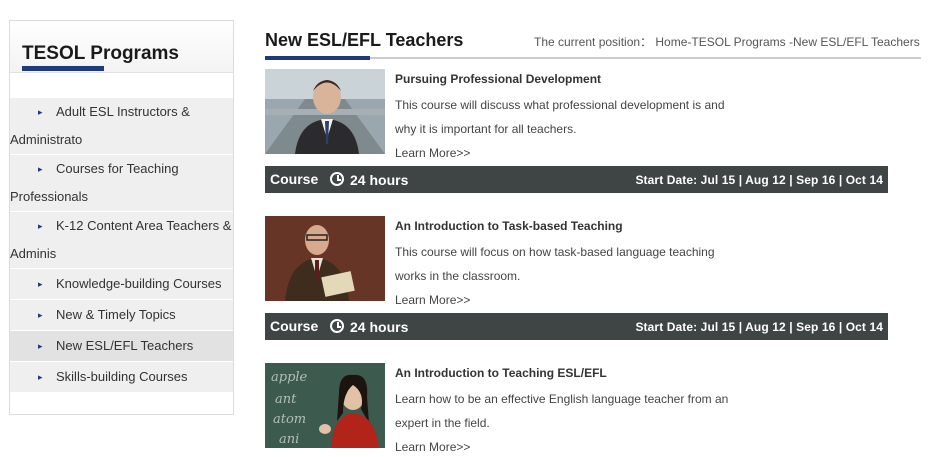 The height and width of the screenshot is (457, 936). Describe the element at coordinates (143, 225) in the screenshot. I see `sidebar-item-label: K-12 Content Area Teachers &` at that location.